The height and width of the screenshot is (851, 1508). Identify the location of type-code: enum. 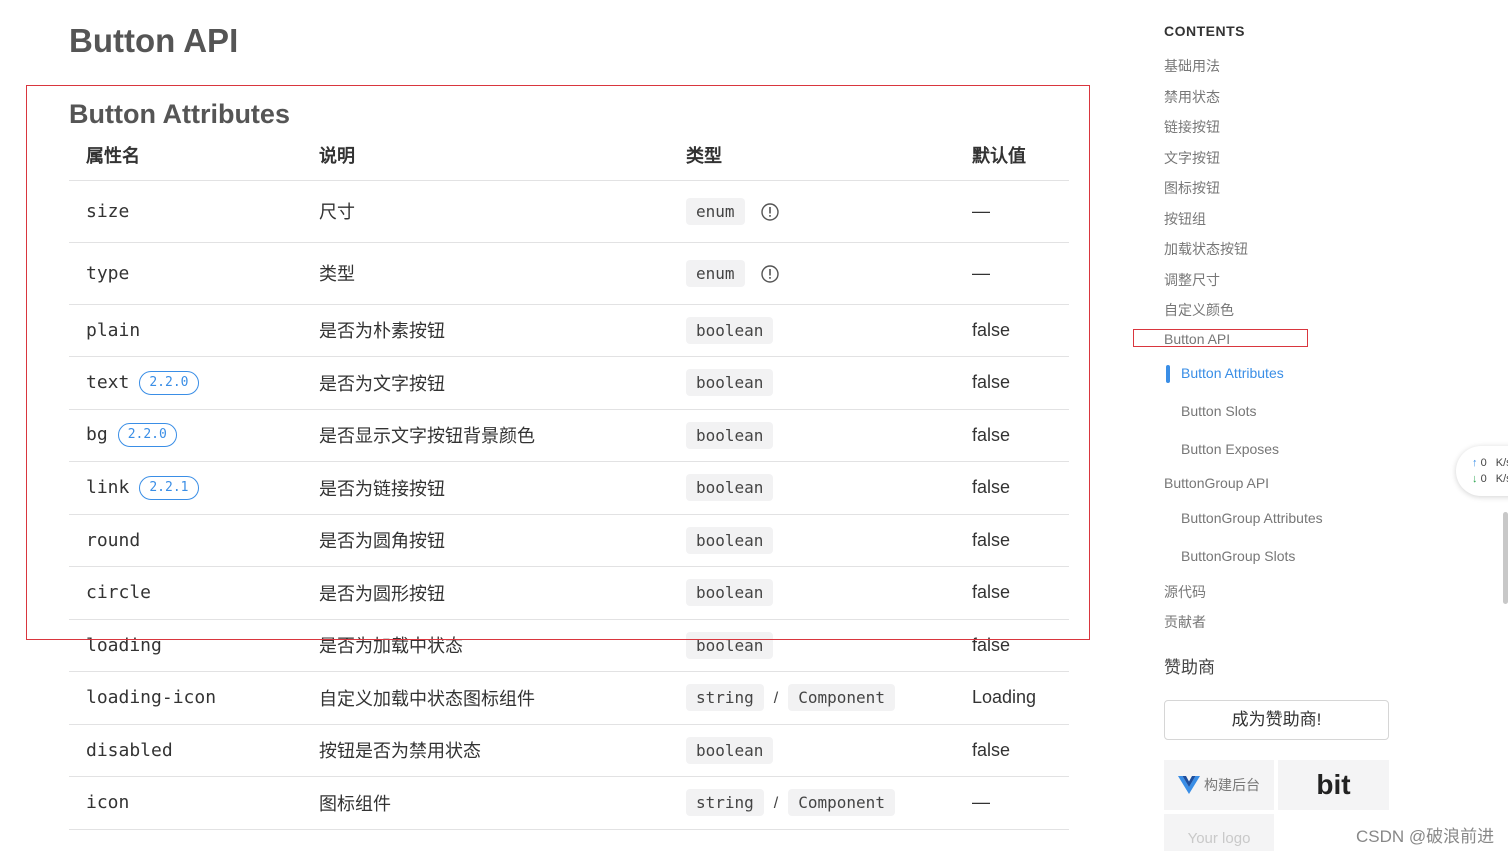
(715, 211).